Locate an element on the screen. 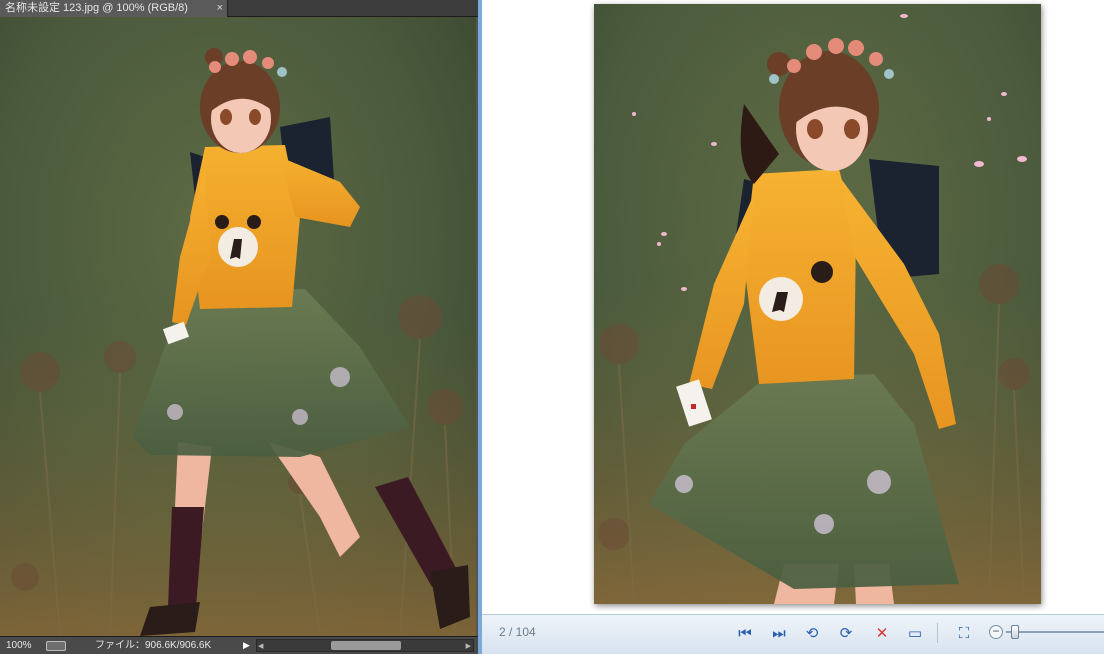 The height and width of the screenshot is (654, 1104). delete-icon: ✕ is located at coordinates (882, 633).